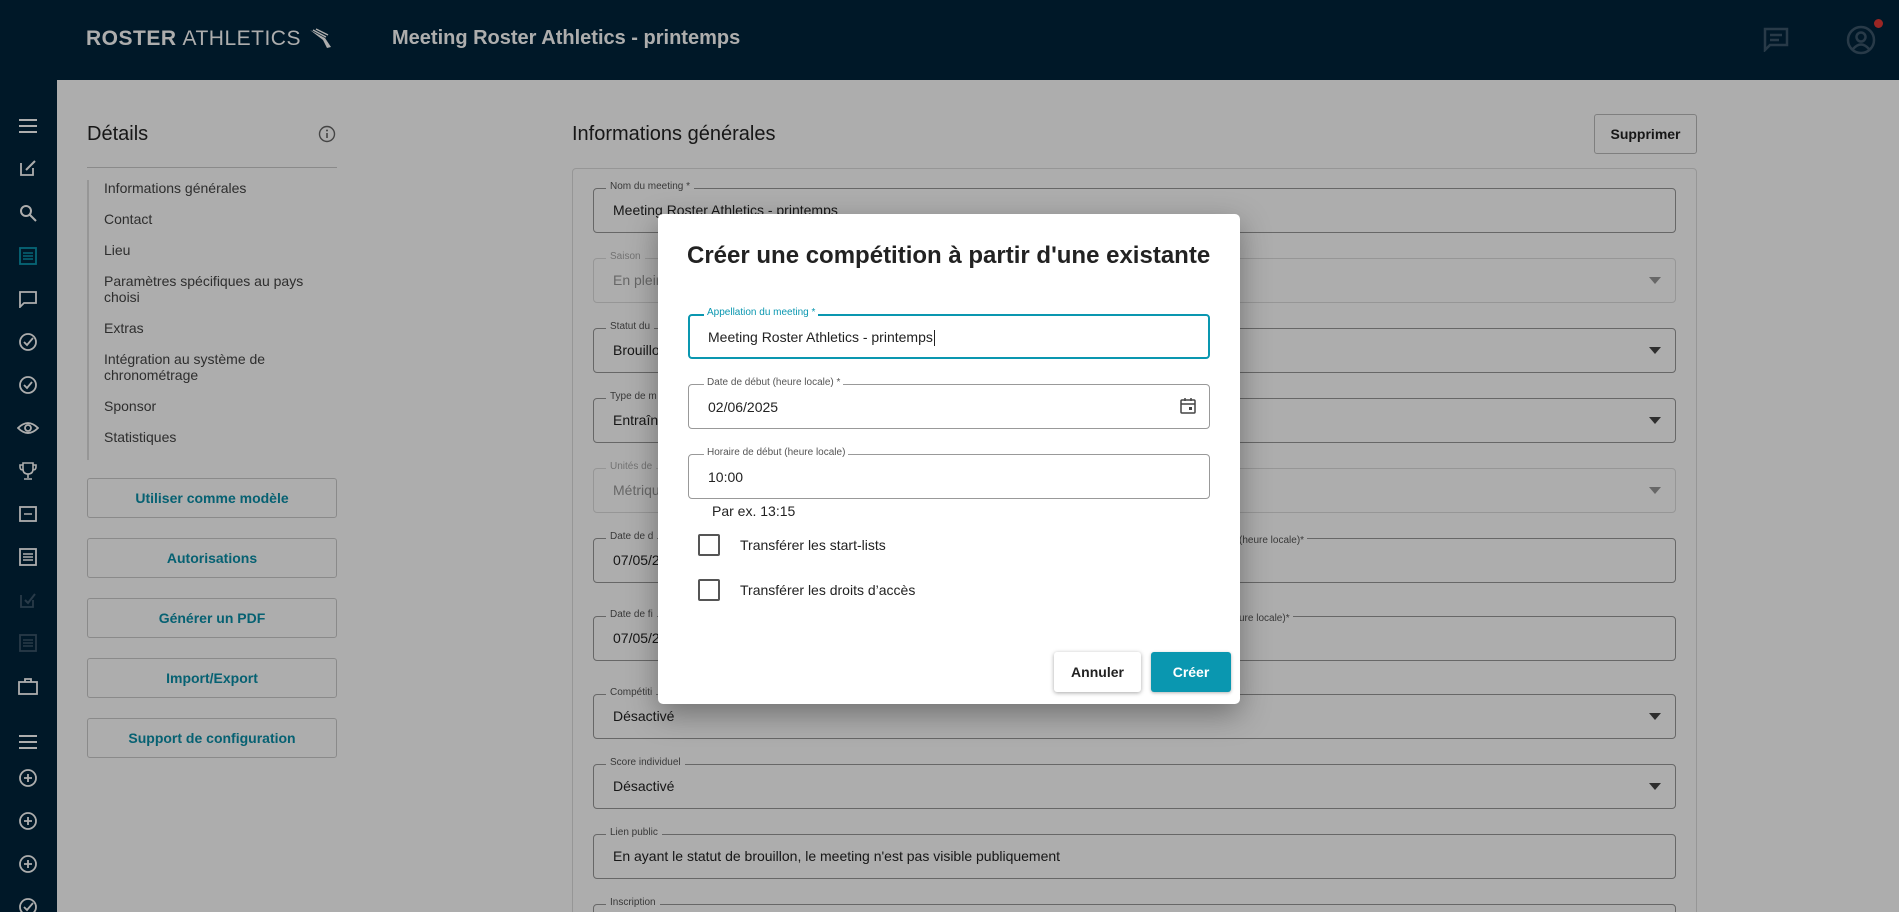 The width and height of the screenshot is (1899, 912). What do you see at coordinates (743, 407) in the screenshot?
I see `field-value: 02/06/2025` at bounding box center [743, 407].